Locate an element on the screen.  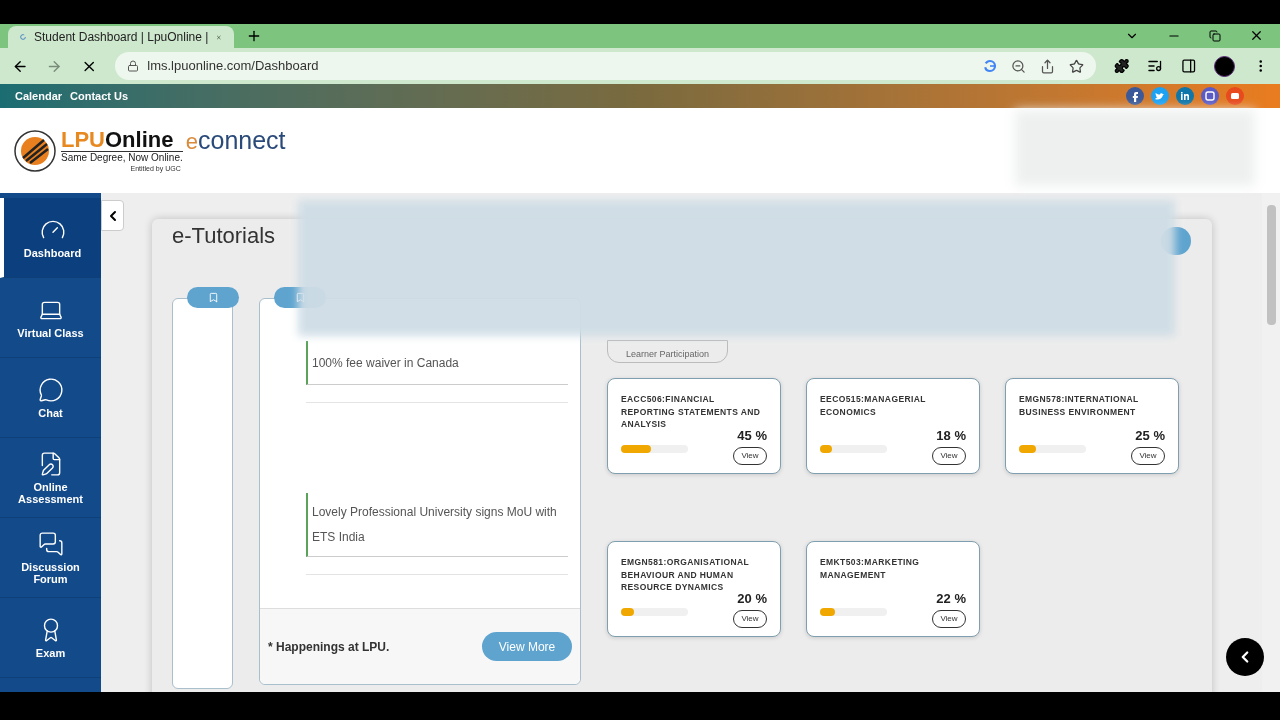
chat-icon is located at coordinates (50, 389).